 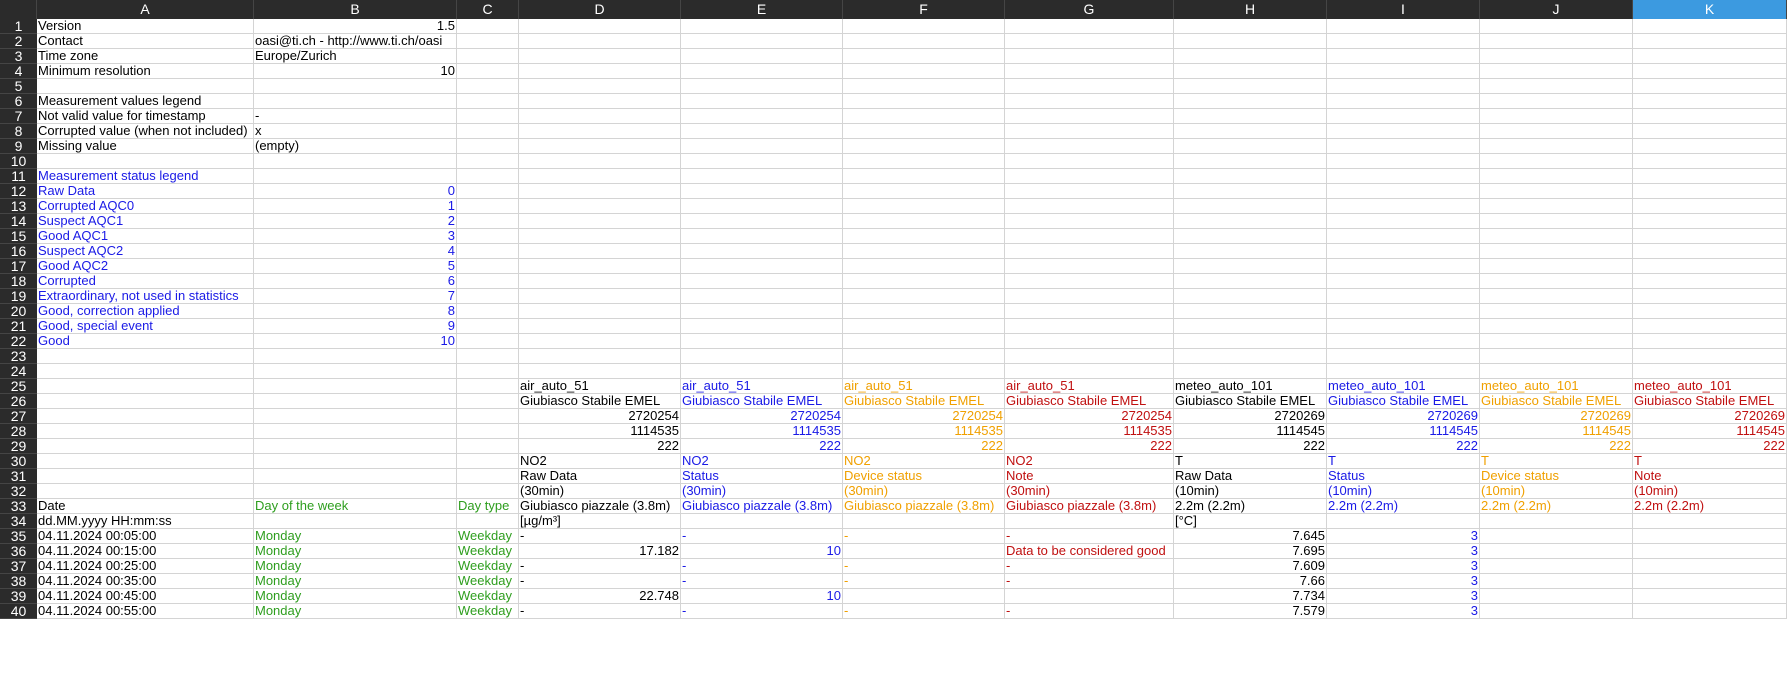 What do you see at coordinates (1403, 386) in the screenshot?
I see `cell-i25: meteo_auto_101` at bounding box center [1403, 386].